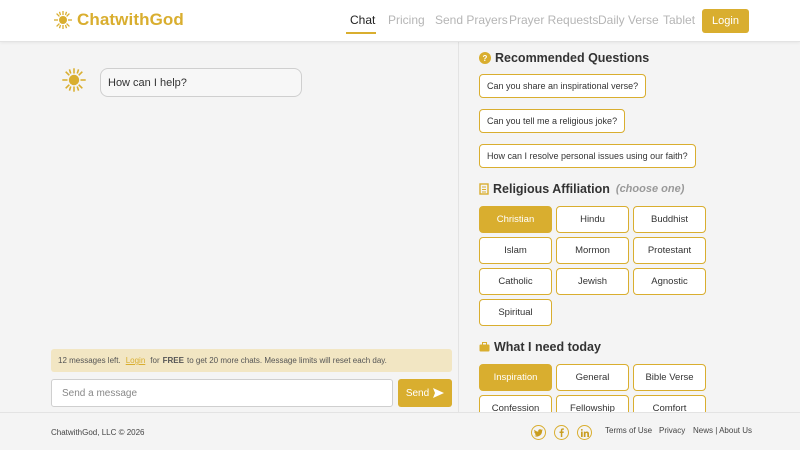 The image size is (800, 450). What do you see at coordinates (552, 121) in the screenshot?
I see `question-religious-joke: Can you tell me a religious joke?` at bounding box center [552, 121].